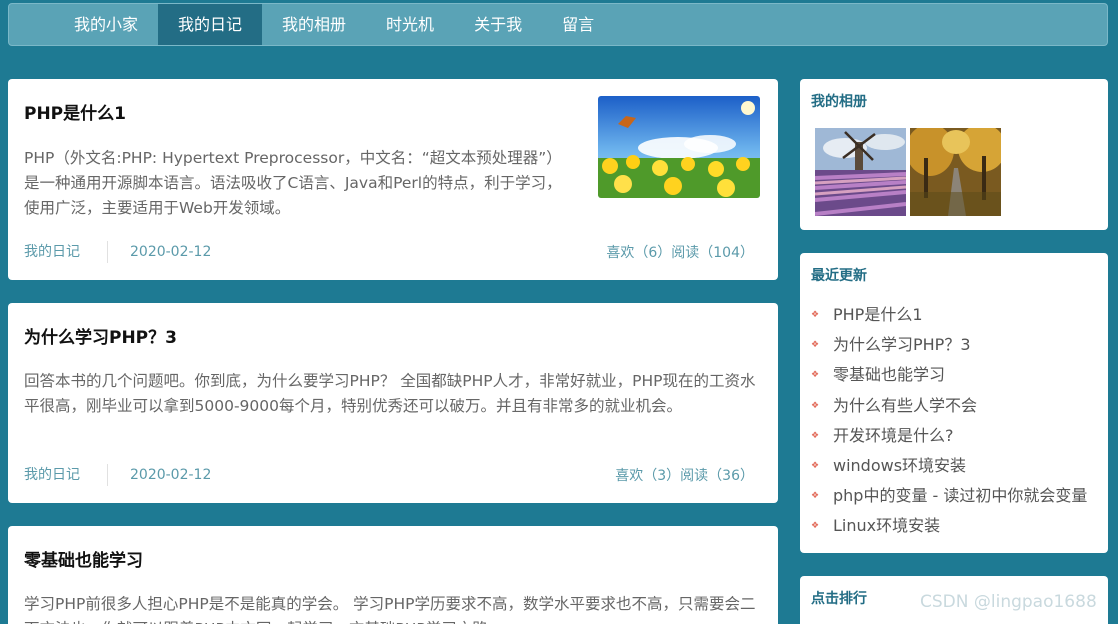 This screenshot has width=1118, height=624. Describe the element at coordinates (949, 526) in the screenshot. I see `list-item: ❖ Linux环境安装` at that location.